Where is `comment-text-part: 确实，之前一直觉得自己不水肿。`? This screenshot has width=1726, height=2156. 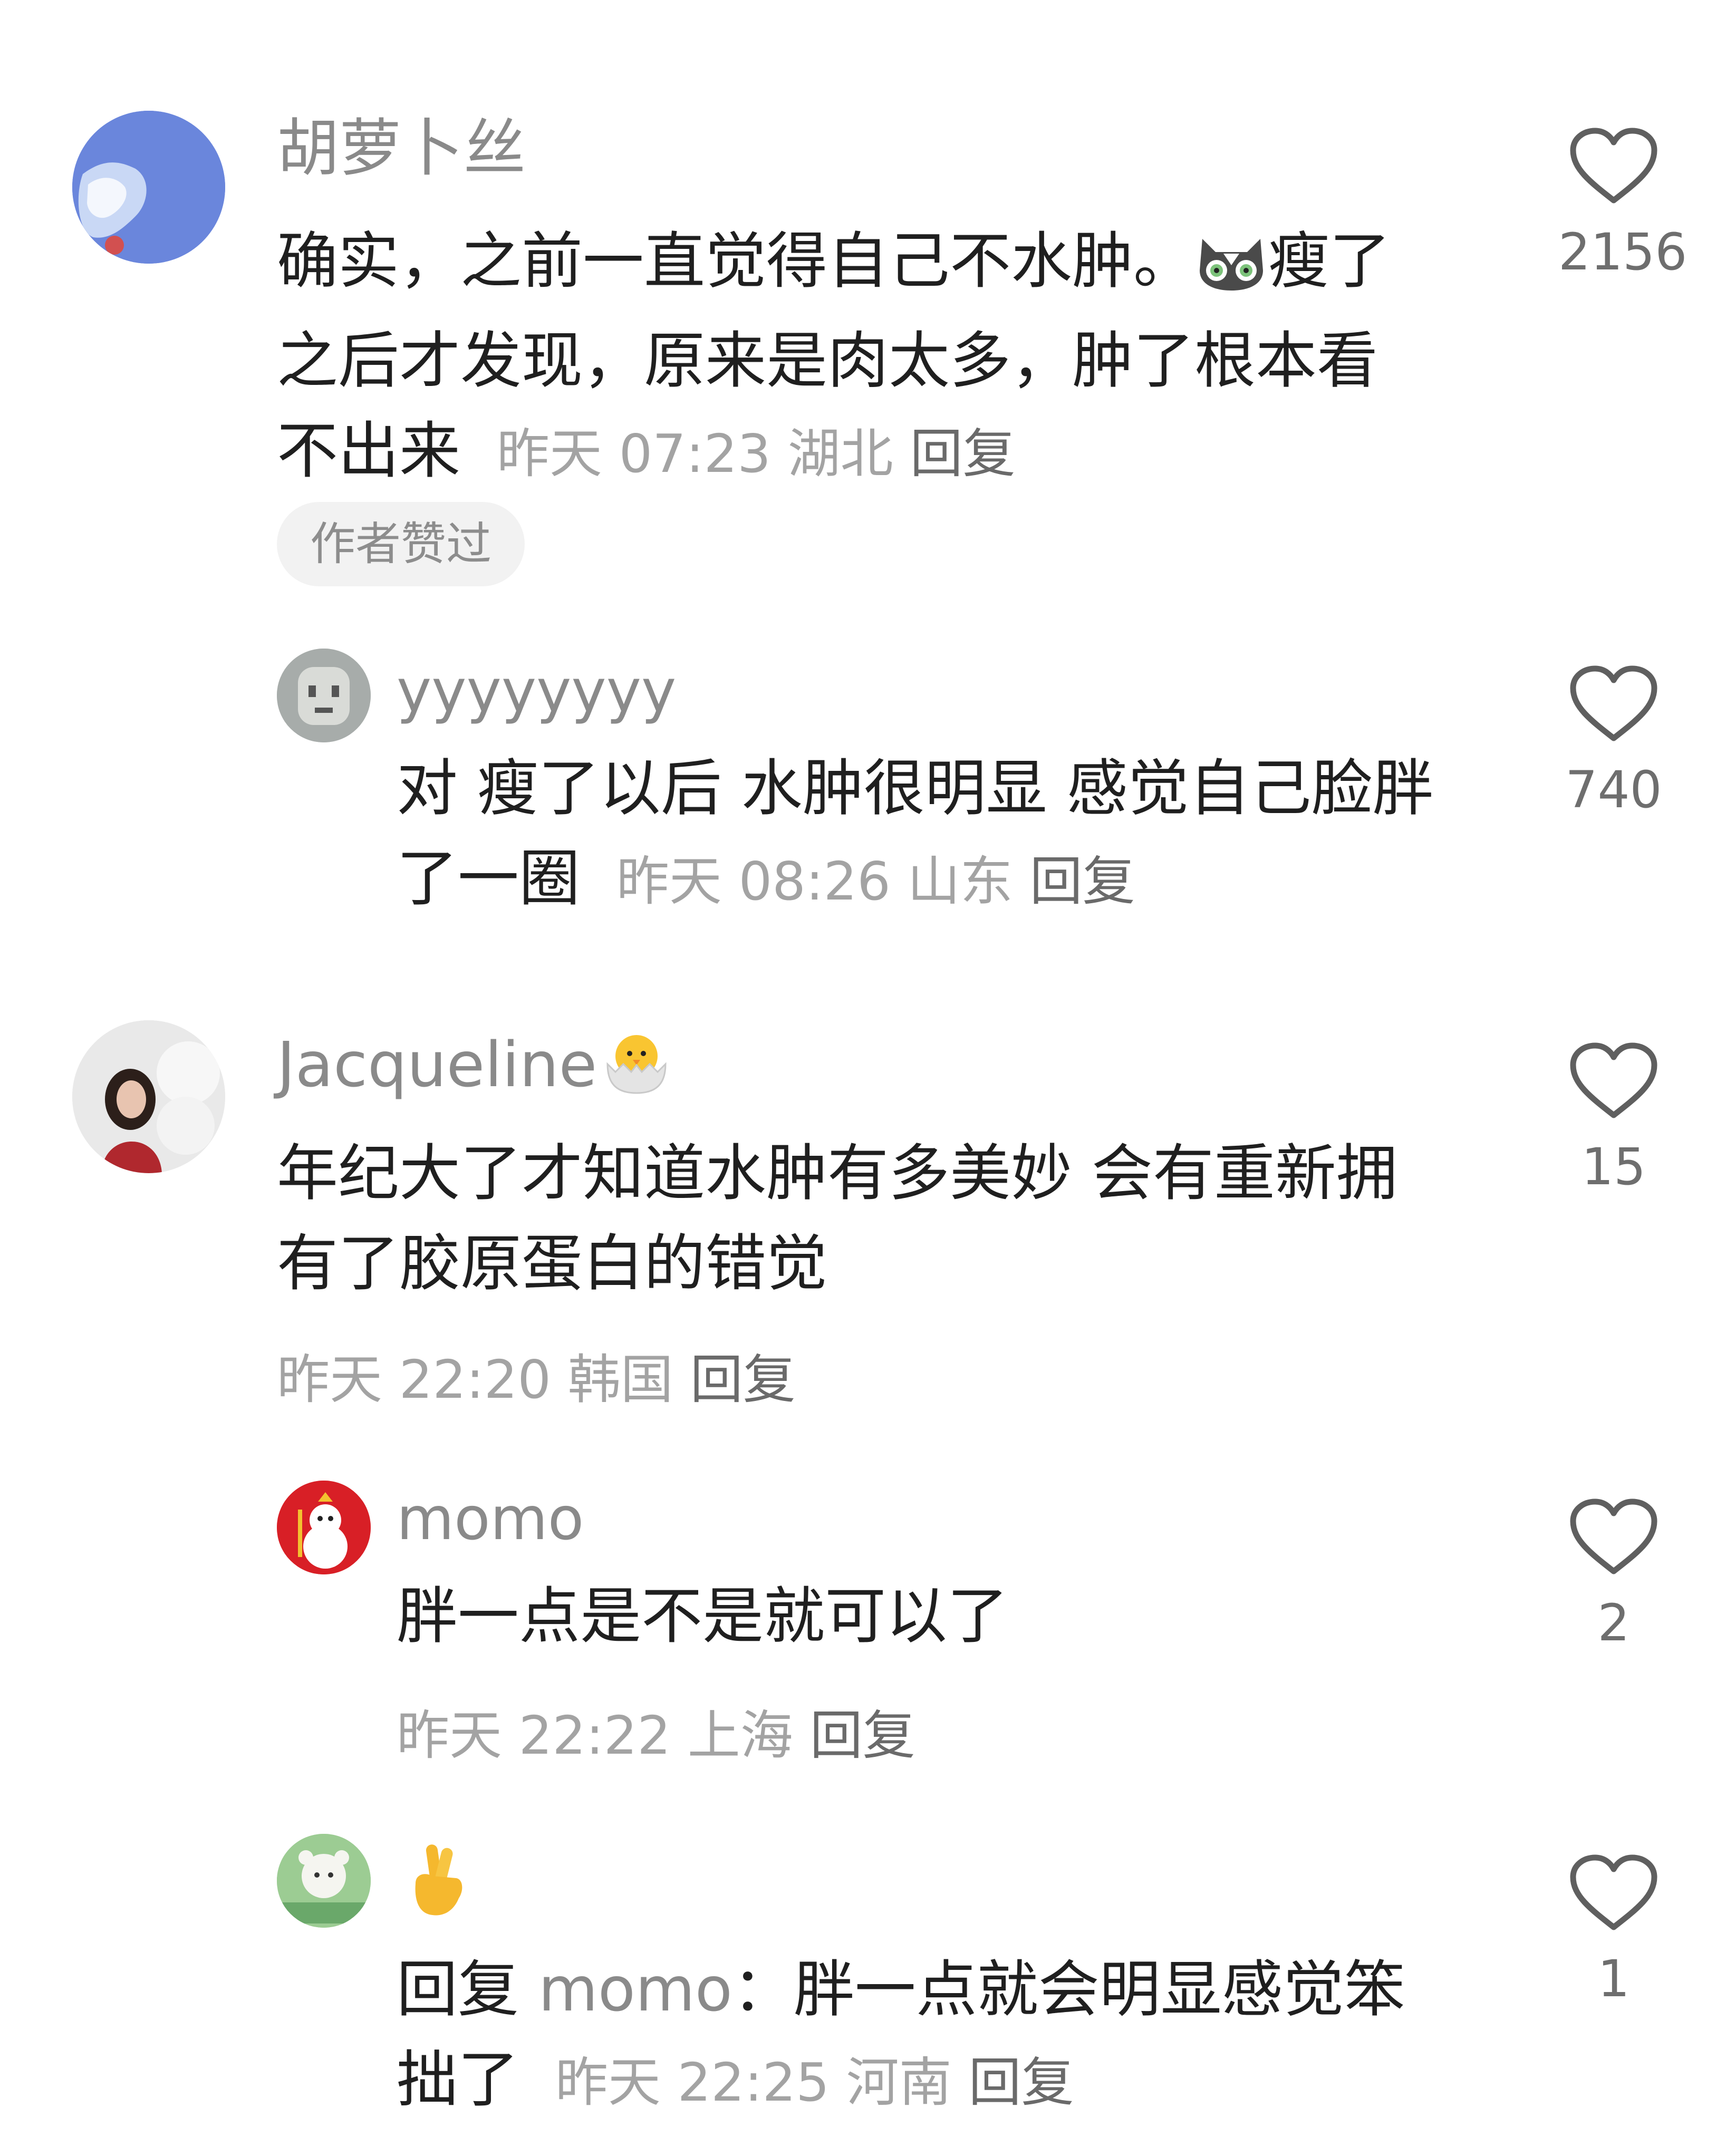 comment-text-part: 确实，之前一直觉得自己不水肿。 is located at coordinates (735, 261).